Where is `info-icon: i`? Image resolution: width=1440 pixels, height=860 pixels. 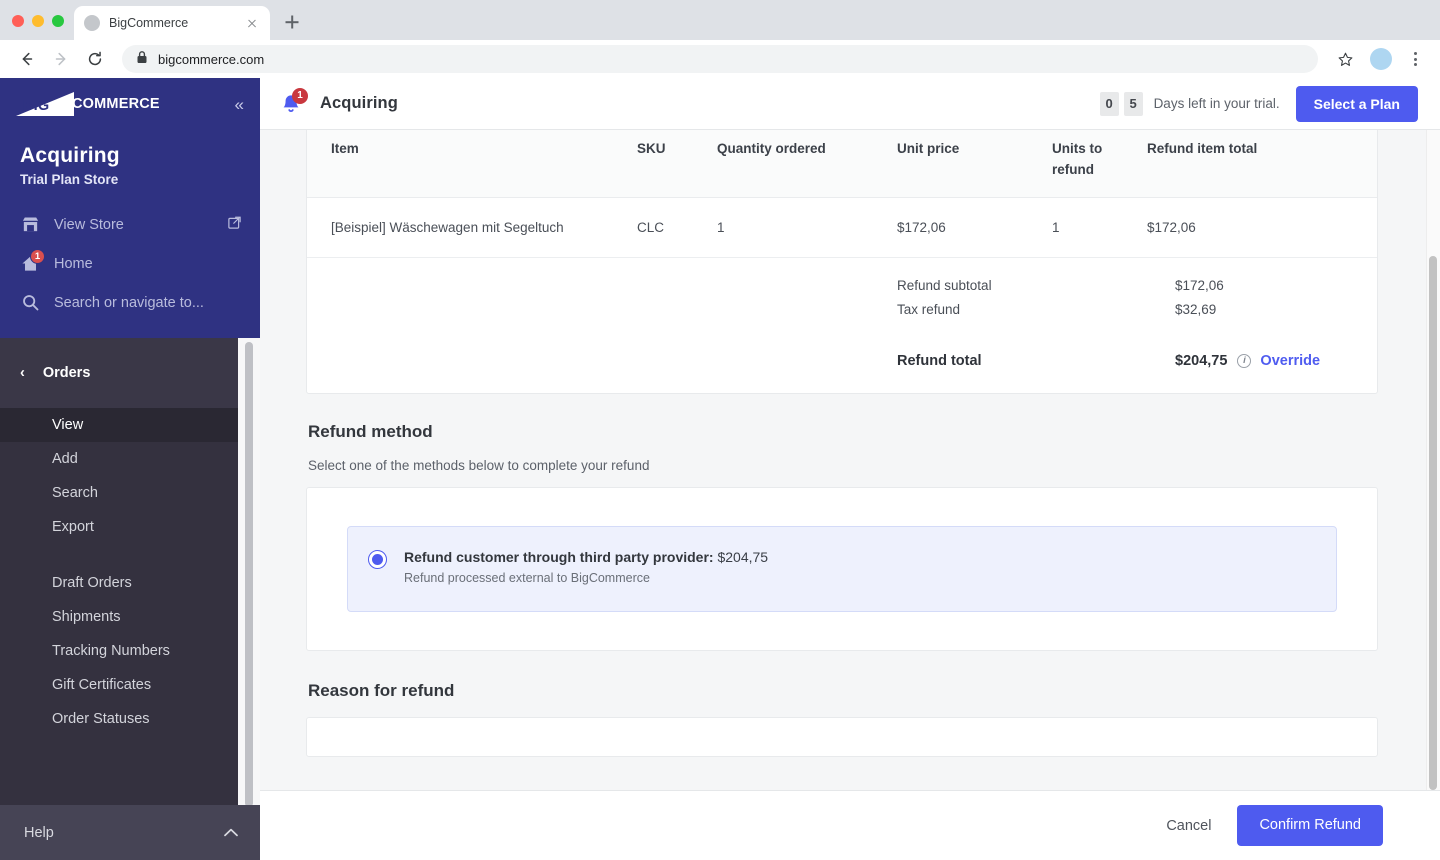 info-icon: i is located at coordinates (1244, 360).